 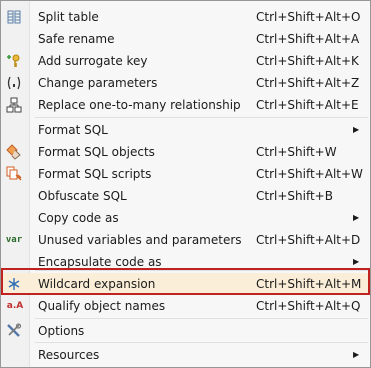 What do you see at coordinates (185, 130) in the screenshot?
I see `menu-item-format-sql: Format SQL ▶` at bounding box center [185, 130].